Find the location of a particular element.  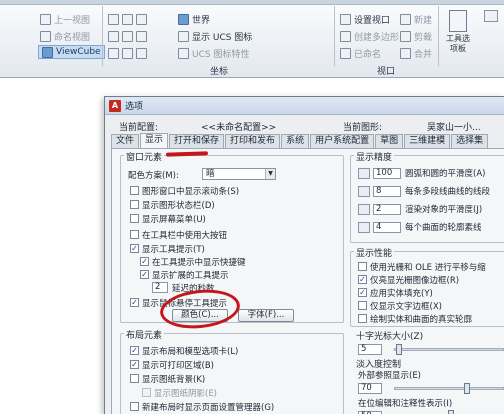

join-viewport-button: 合并 is located at coordinates (416, 53).